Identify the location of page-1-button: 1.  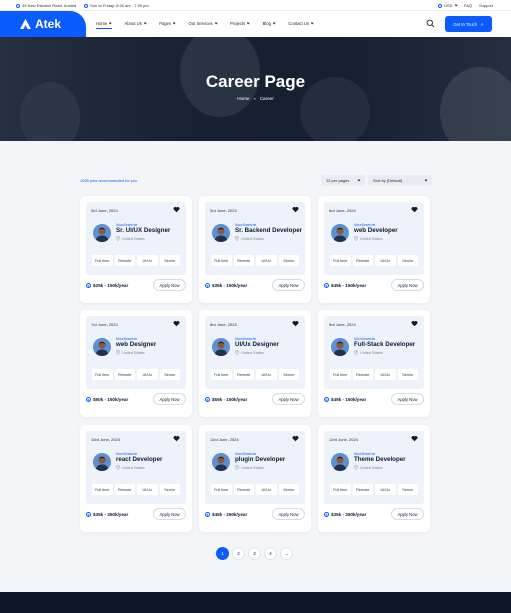
(222, 553).